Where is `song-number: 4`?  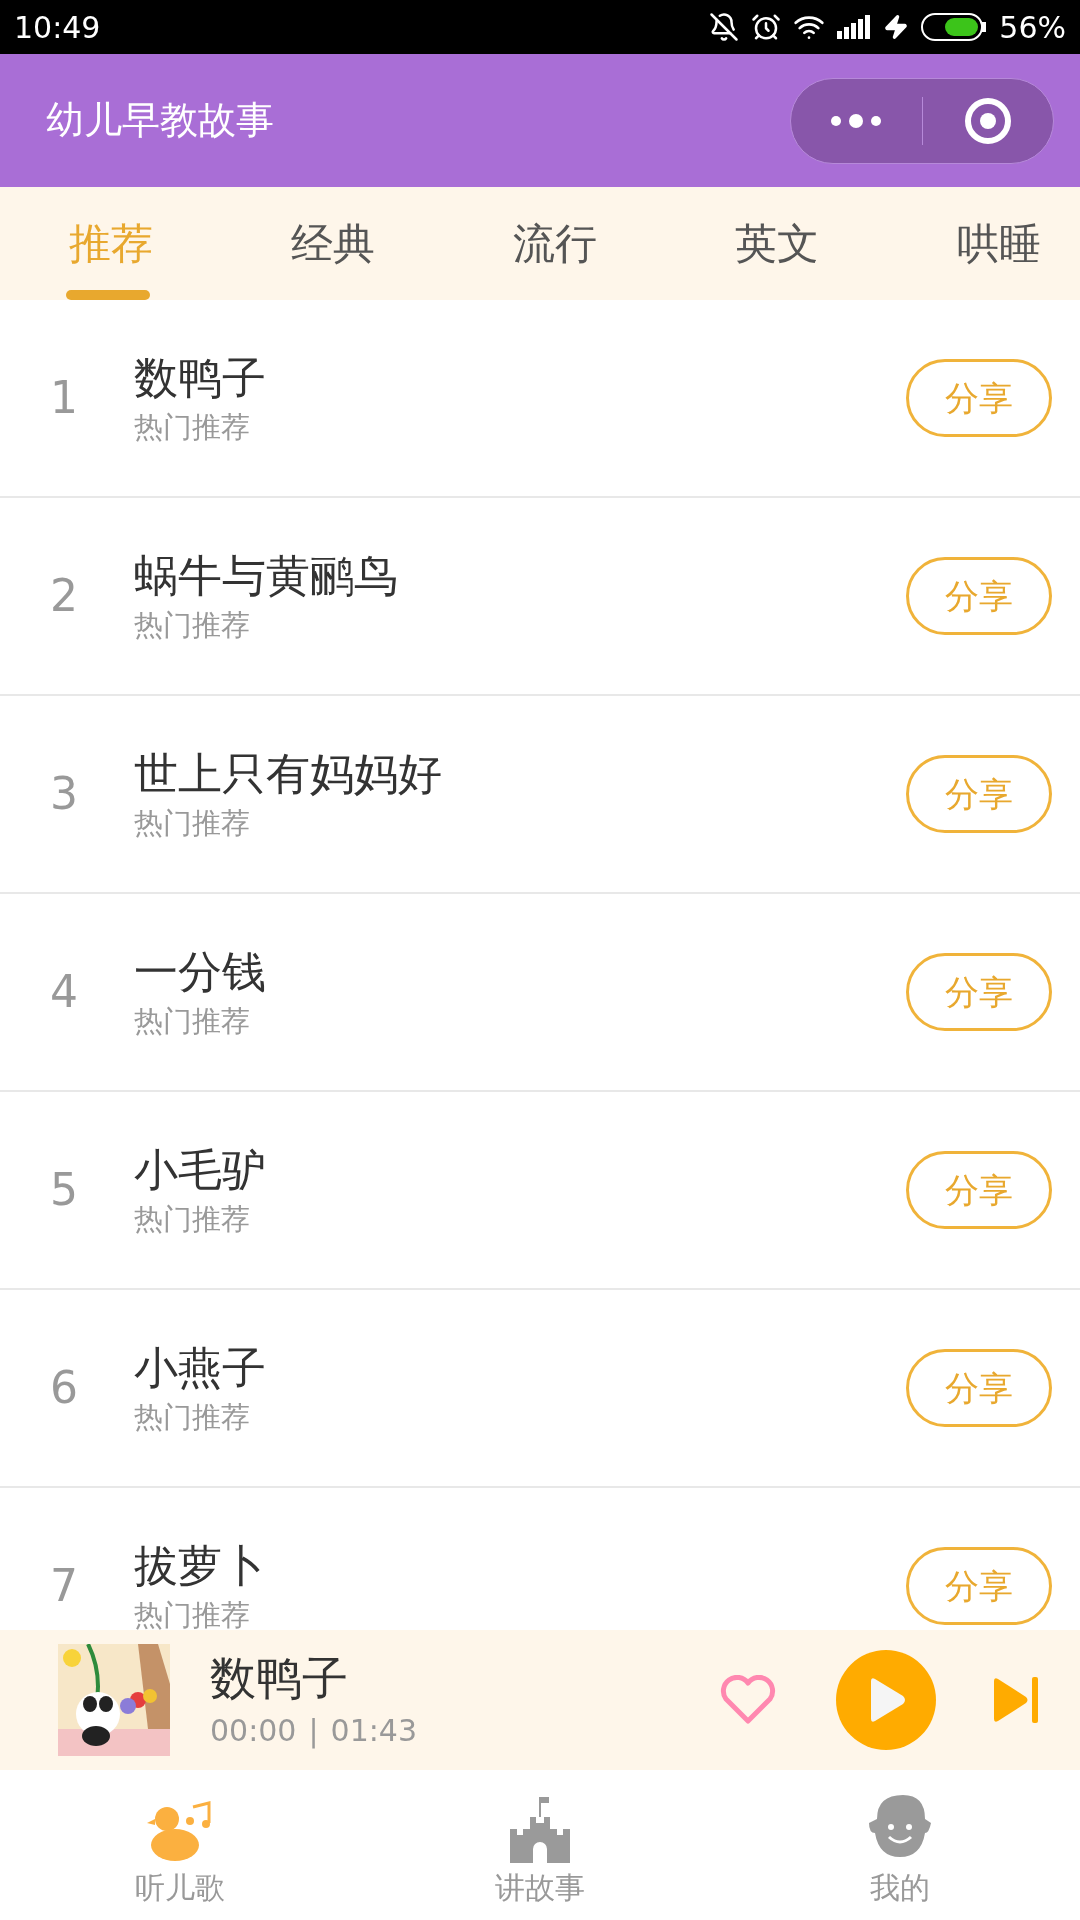
song-number: 4 is located at coordinates (64, 992).